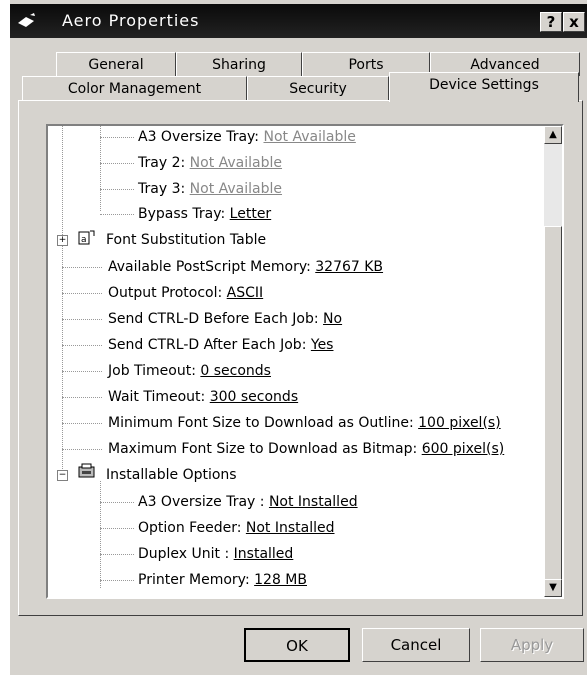 This screenshot has height=675, width=587. I want to click on tab-sharing: Sharing, so click(239, 64).